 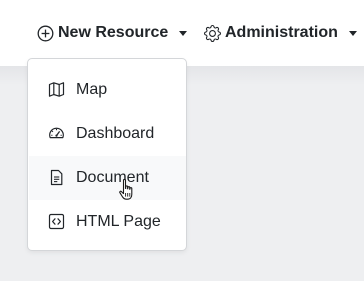 What do you see at coordinates (56, 177) in the screenshot?
I see `document-icon` at bounding box center [56, 177].